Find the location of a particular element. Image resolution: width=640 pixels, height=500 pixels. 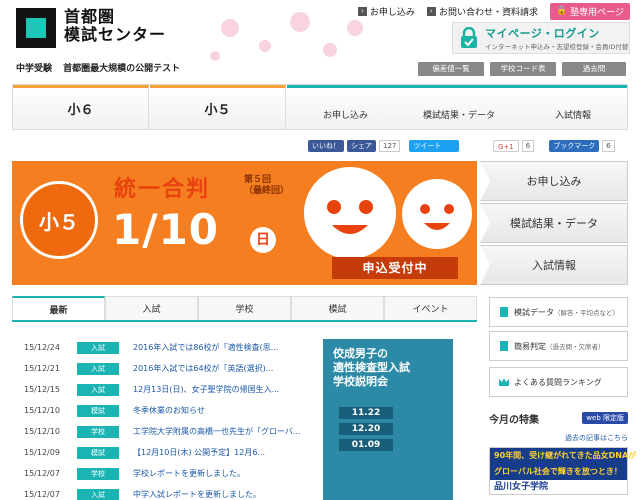

facebook-share-button: シェア is located at coordinates (361, 145).